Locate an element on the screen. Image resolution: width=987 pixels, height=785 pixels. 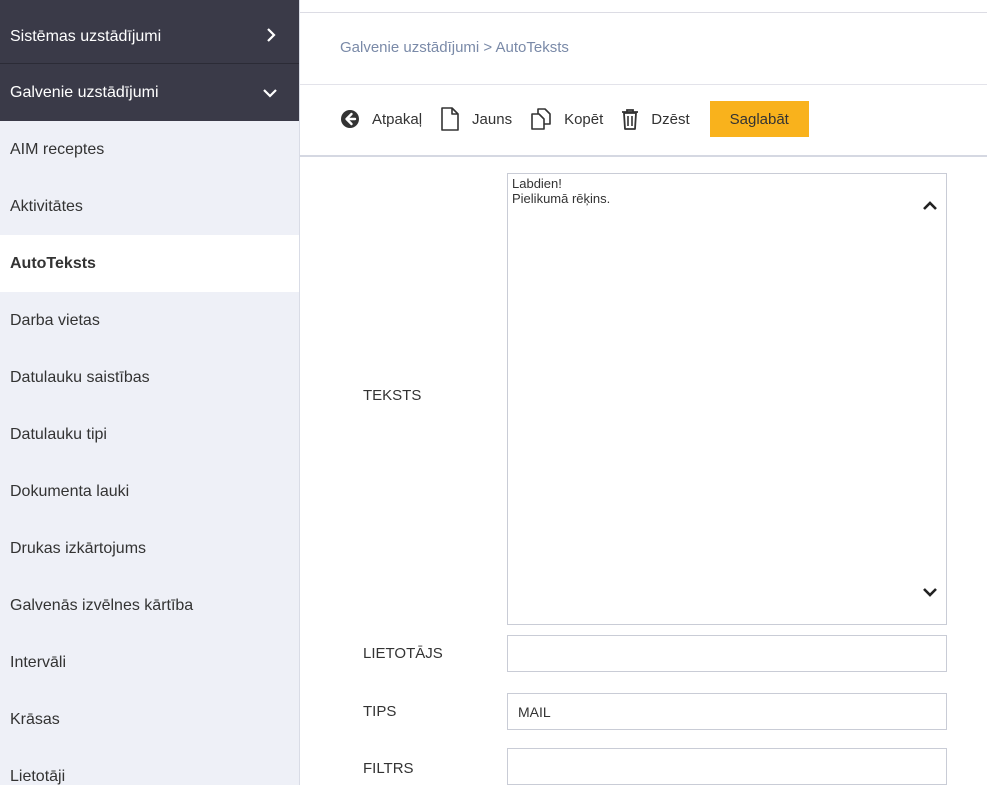
tips-input: MAIL is located at coordinates (727, 711).